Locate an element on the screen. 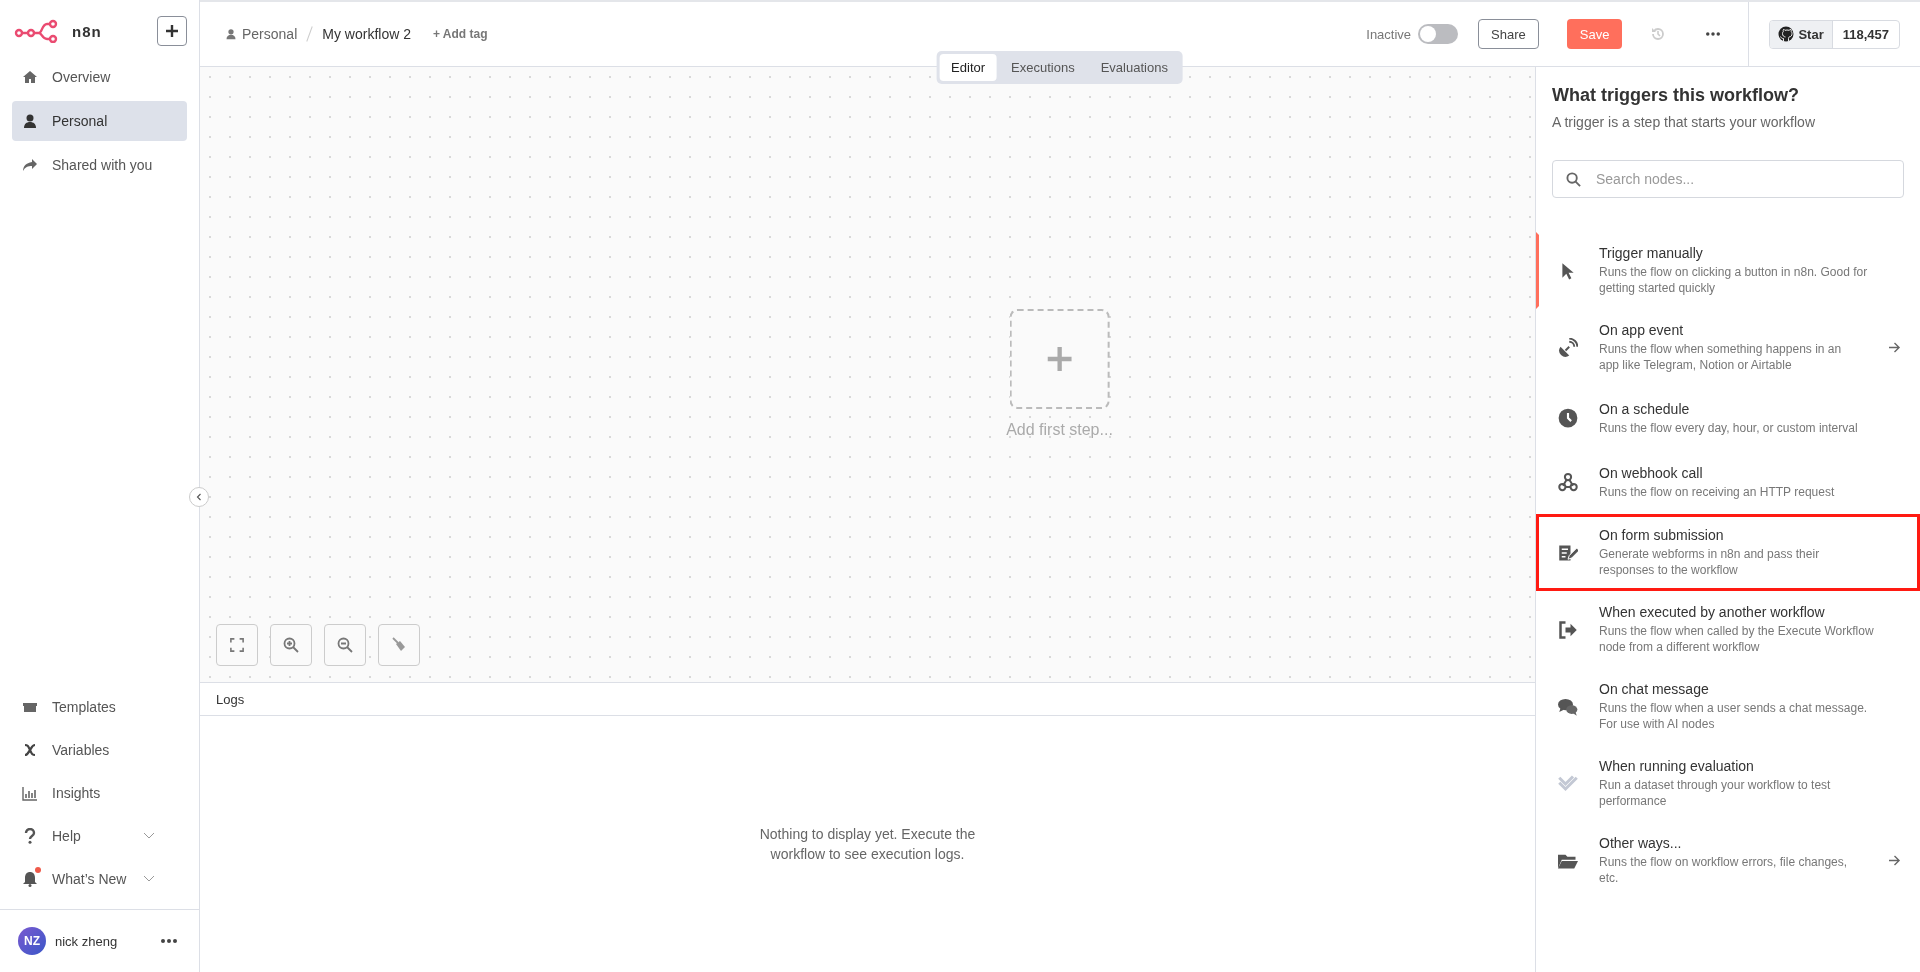  github-star-widget: Star 118,457 is located at coordinates (1834, 34).